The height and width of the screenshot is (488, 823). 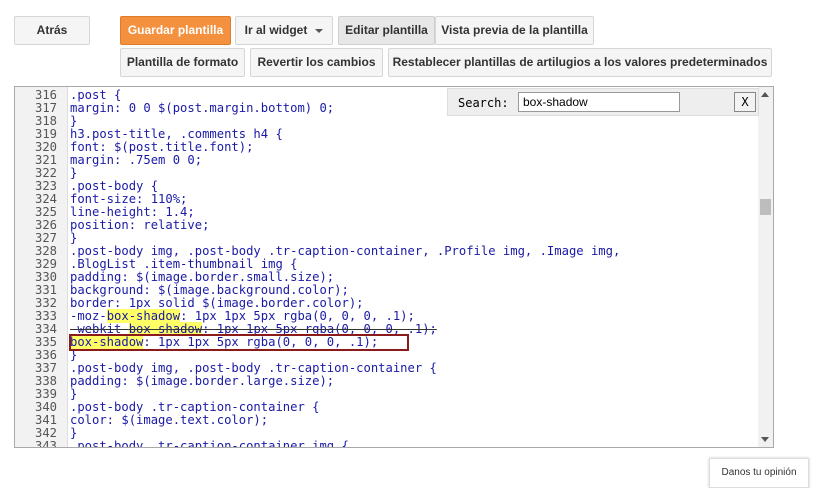 I want to click on line-number: 343, so click(x=45, y=443).